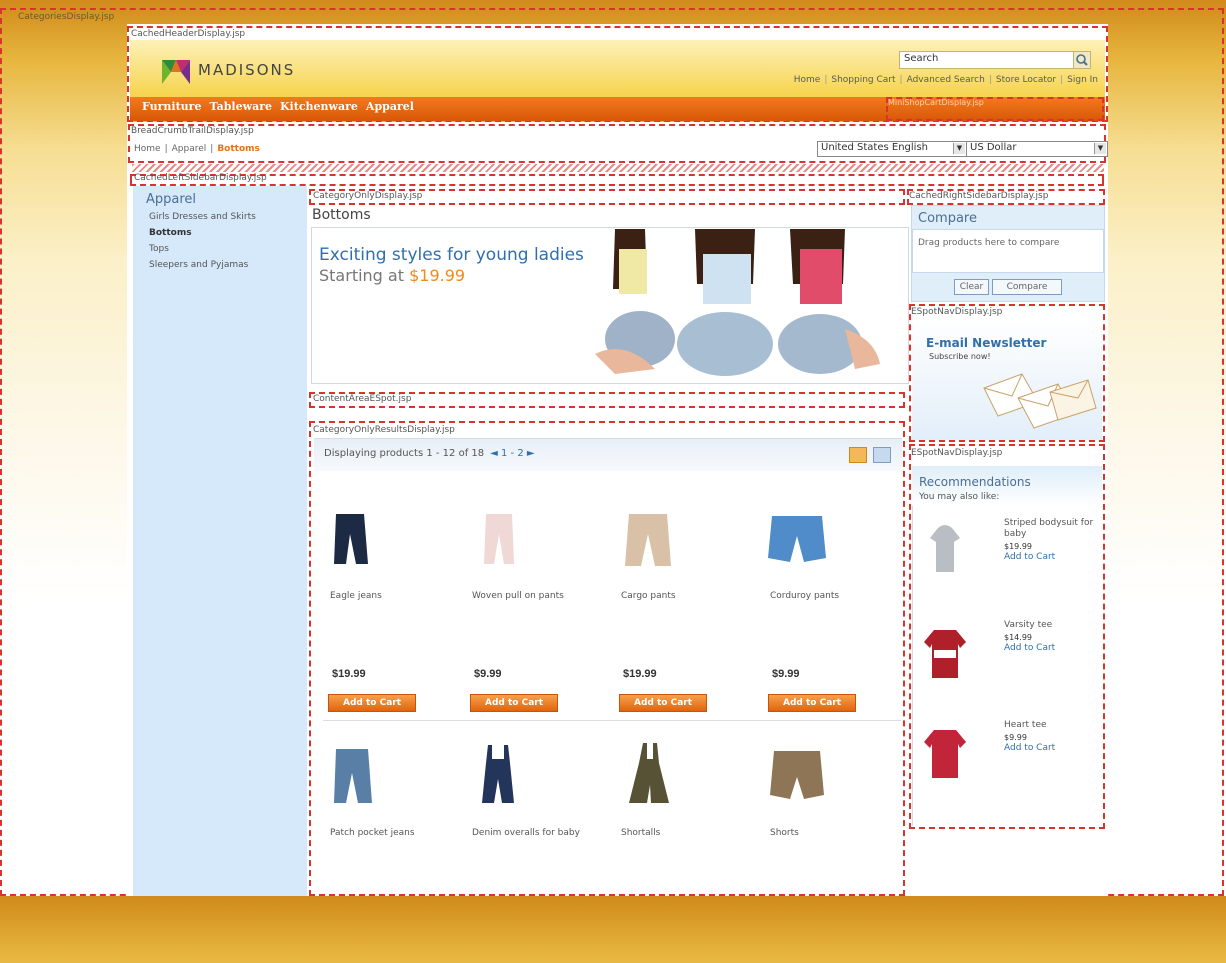  Describe the element at coordinates (1048, 528) in the screenshot. I see `recommendation-name: Striped bodysuit for baby` at that location.